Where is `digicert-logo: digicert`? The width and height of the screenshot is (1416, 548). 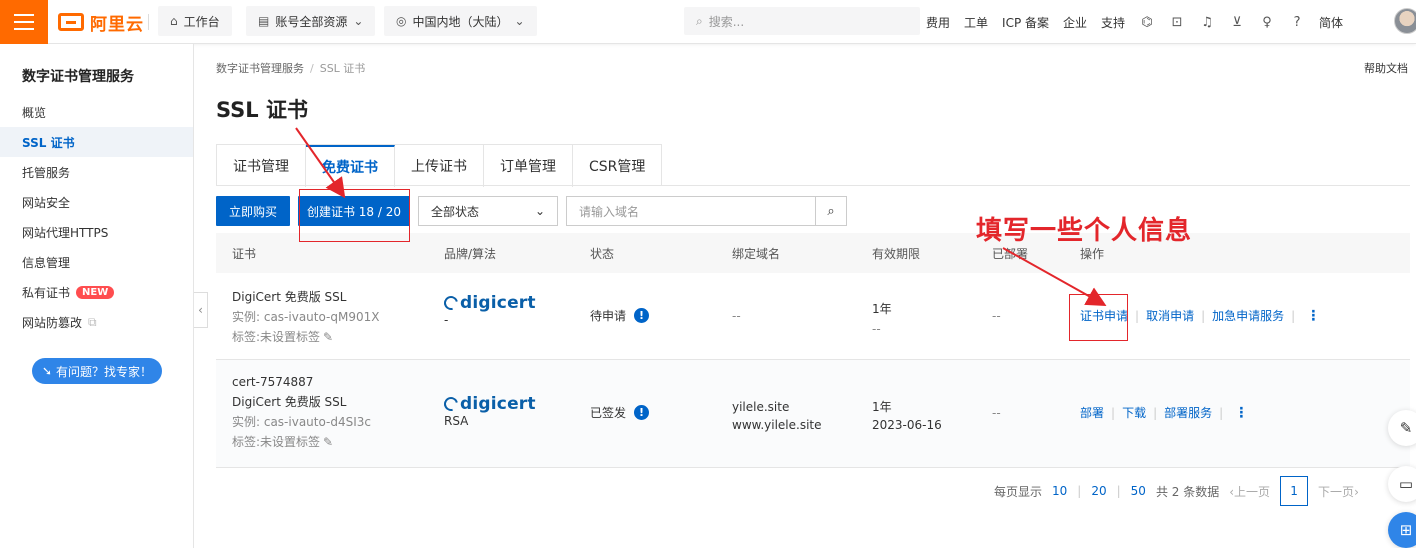 digicert-logo: digicert is located at coordinates (488, 303).